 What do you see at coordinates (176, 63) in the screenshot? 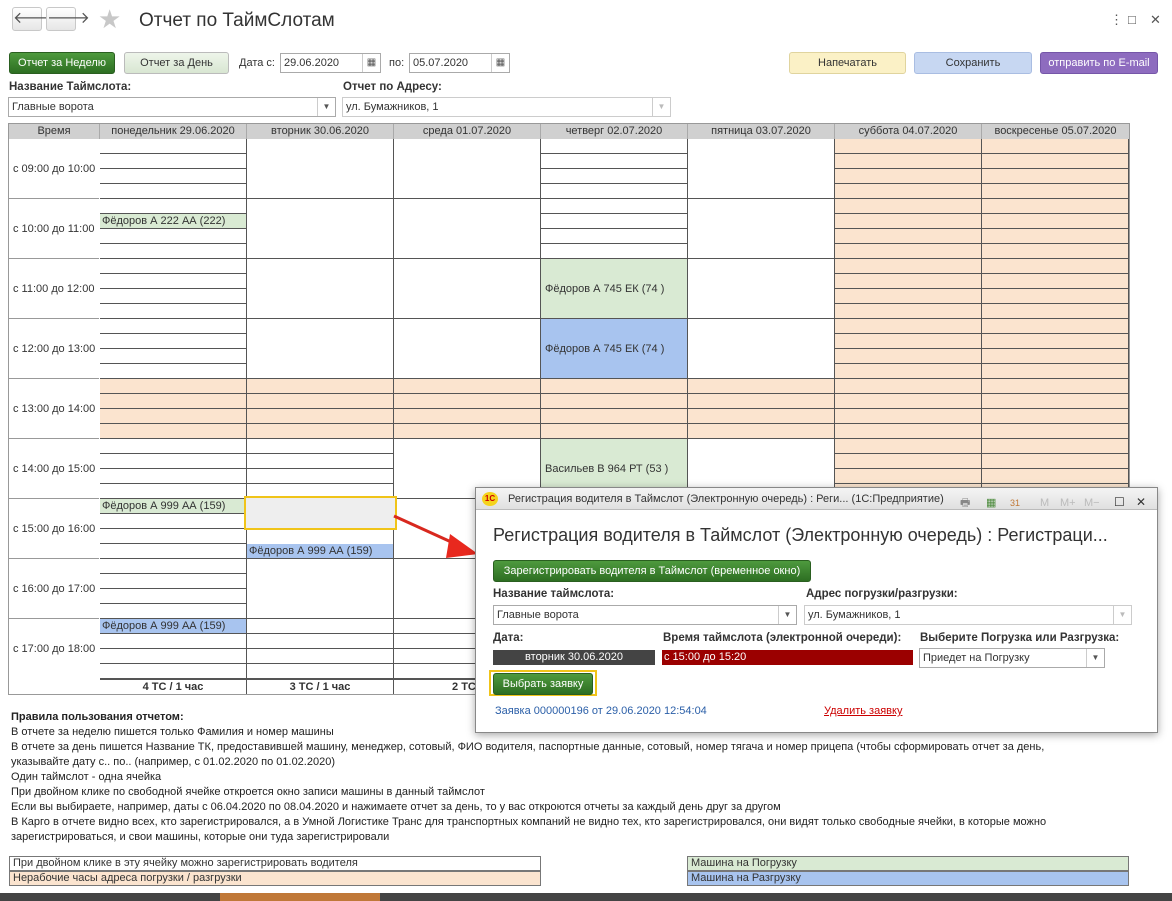
I see `day-report-button: Отчет за День` at bounding box center [176, 63].